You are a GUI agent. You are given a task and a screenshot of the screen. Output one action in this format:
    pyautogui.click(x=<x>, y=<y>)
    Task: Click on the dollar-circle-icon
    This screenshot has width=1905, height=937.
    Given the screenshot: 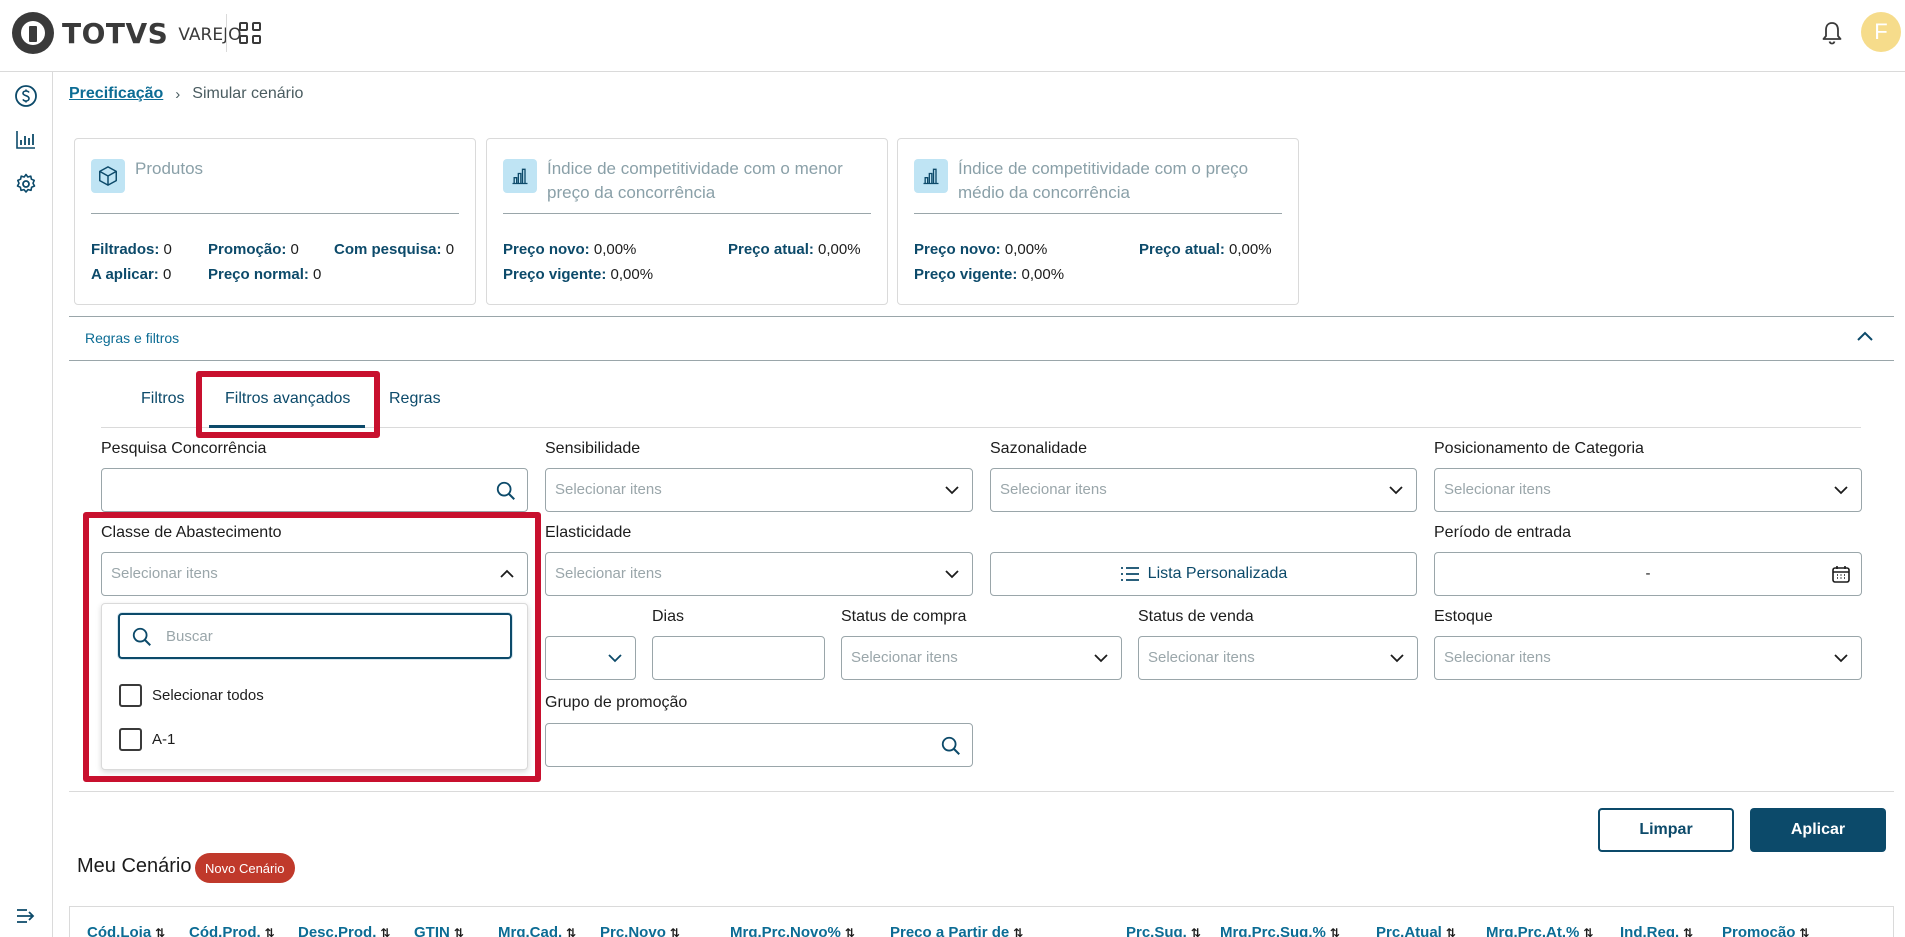 What is the action you would take?
    pyautogui.click(x=26, y=96)
    